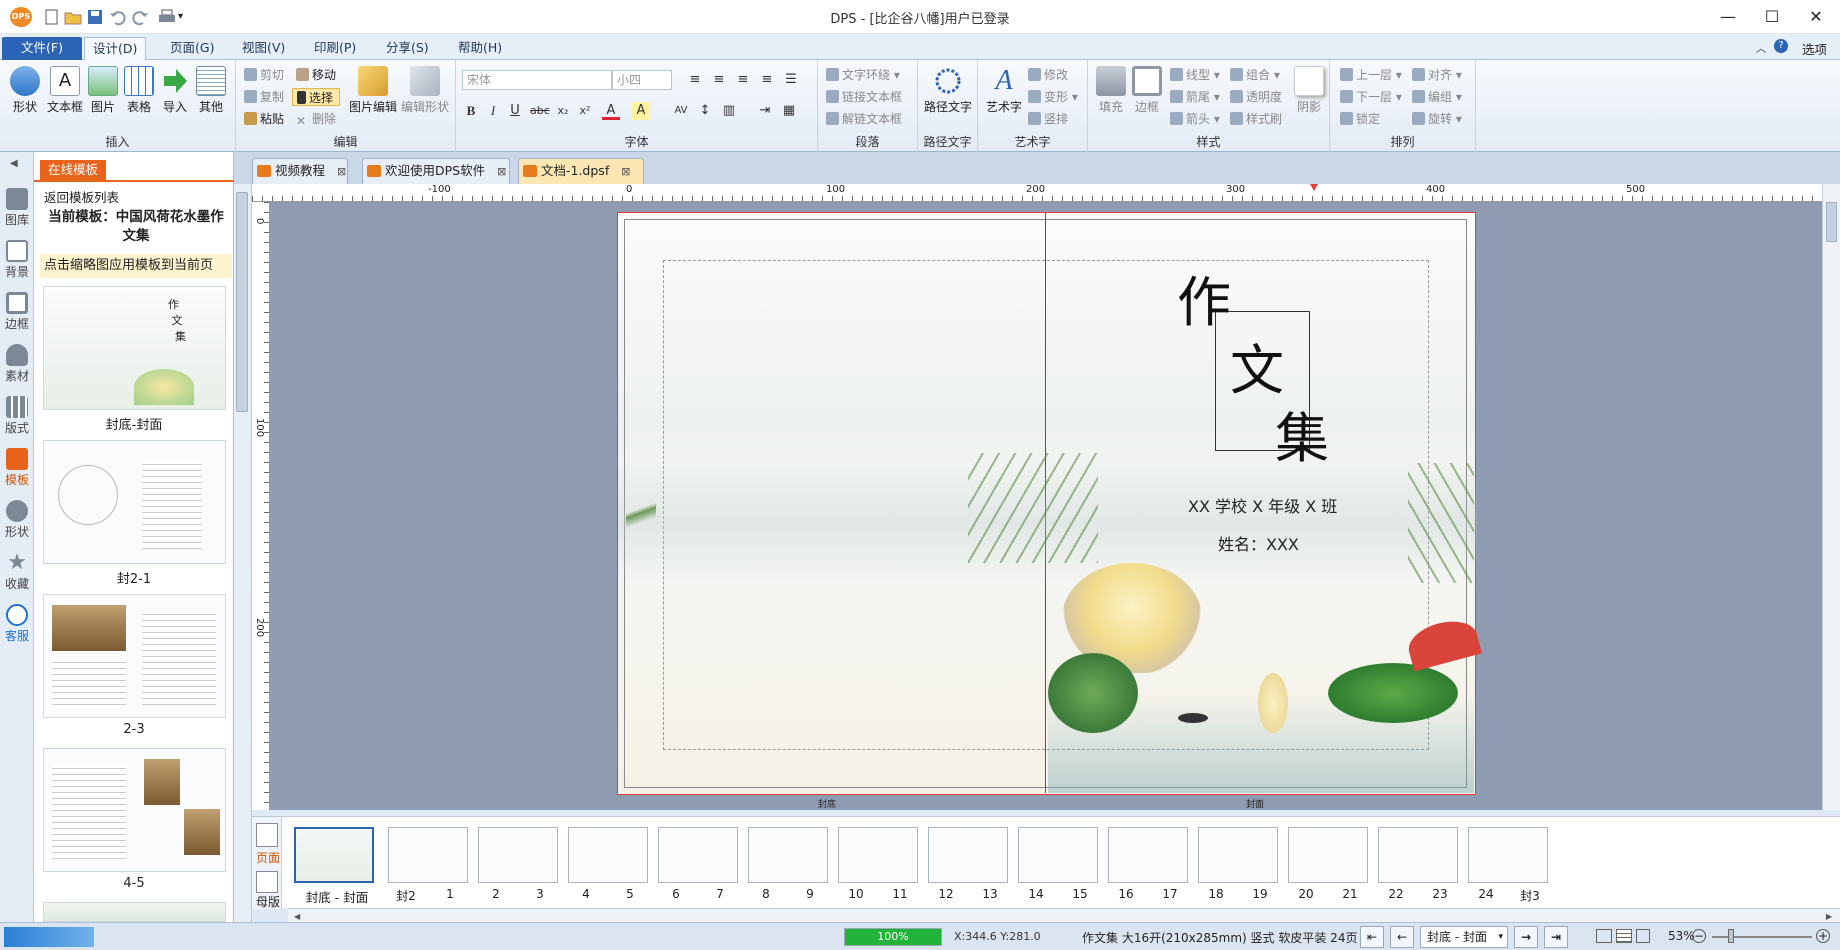 This screenshot has height=950, width=1840. I want to click on sidebar-item-favorites: ★ 收藏, so click(17, 572).